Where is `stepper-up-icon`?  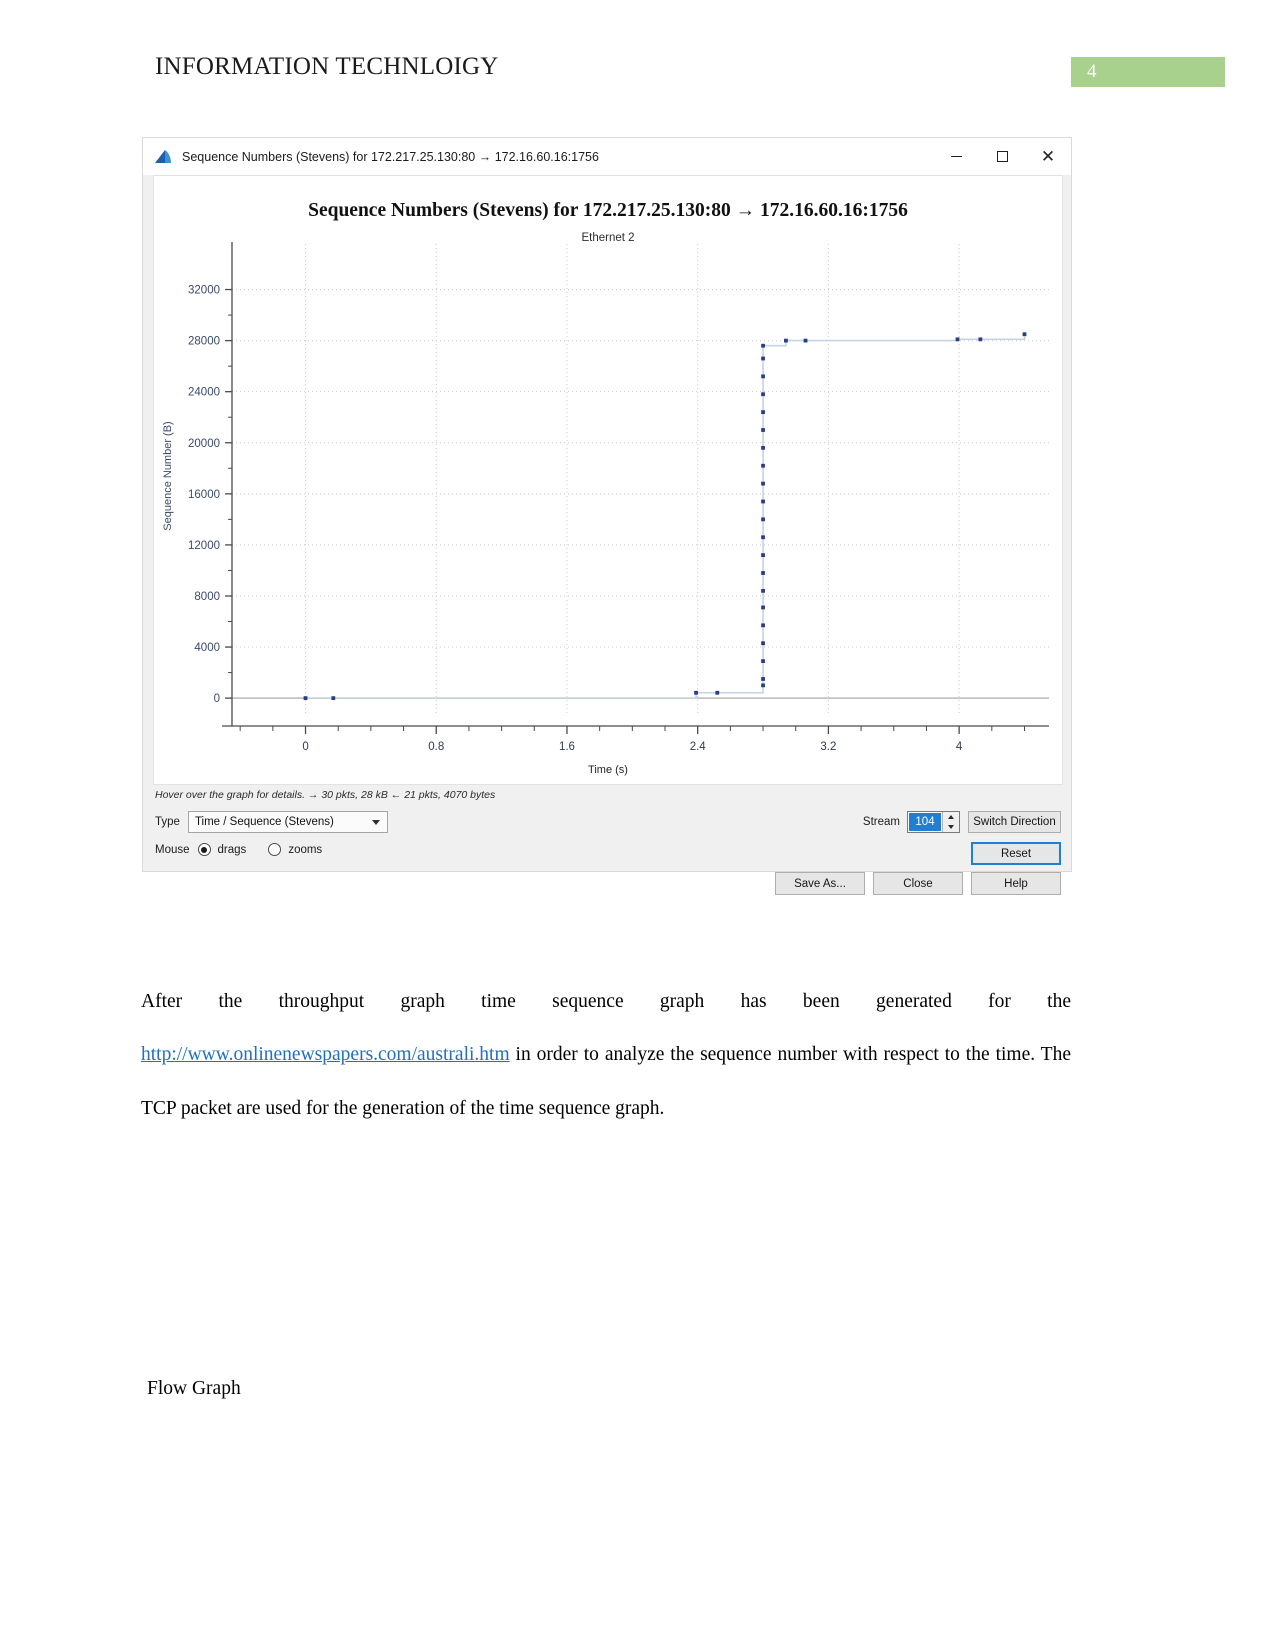
stepper-up-icon is located at coordinates (951, 817).